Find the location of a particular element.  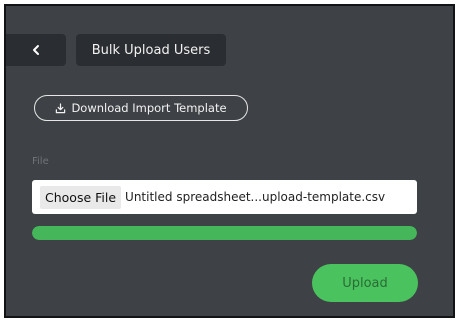

download-template-label: Download Import Template is located at coordinates (149, 108).